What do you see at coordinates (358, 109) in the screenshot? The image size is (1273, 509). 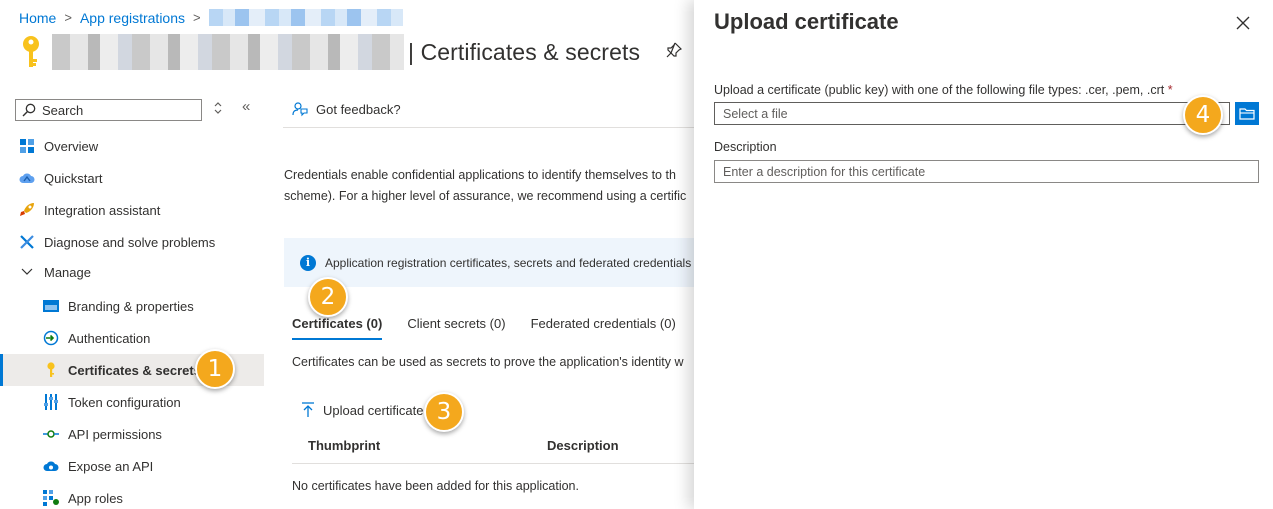 I see `feedback-label: Got feedback?` at bounding box center [358, 109].